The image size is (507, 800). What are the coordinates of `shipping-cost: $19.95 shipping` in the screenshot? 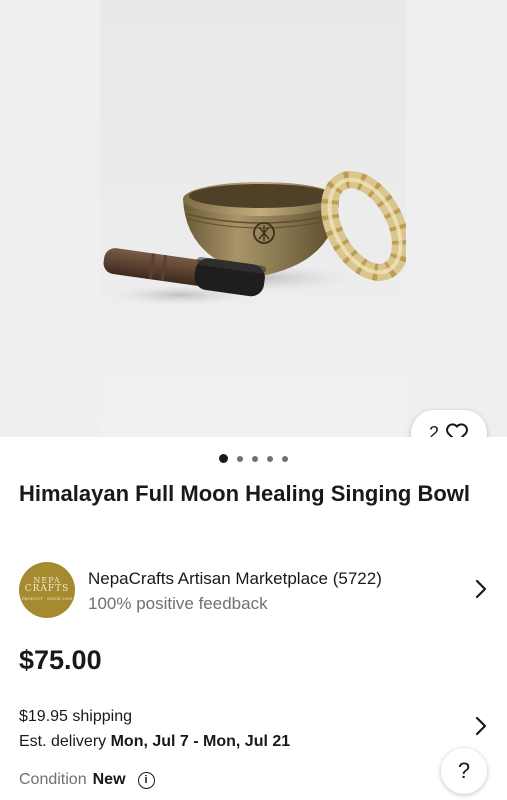 It's located at (75, 716).